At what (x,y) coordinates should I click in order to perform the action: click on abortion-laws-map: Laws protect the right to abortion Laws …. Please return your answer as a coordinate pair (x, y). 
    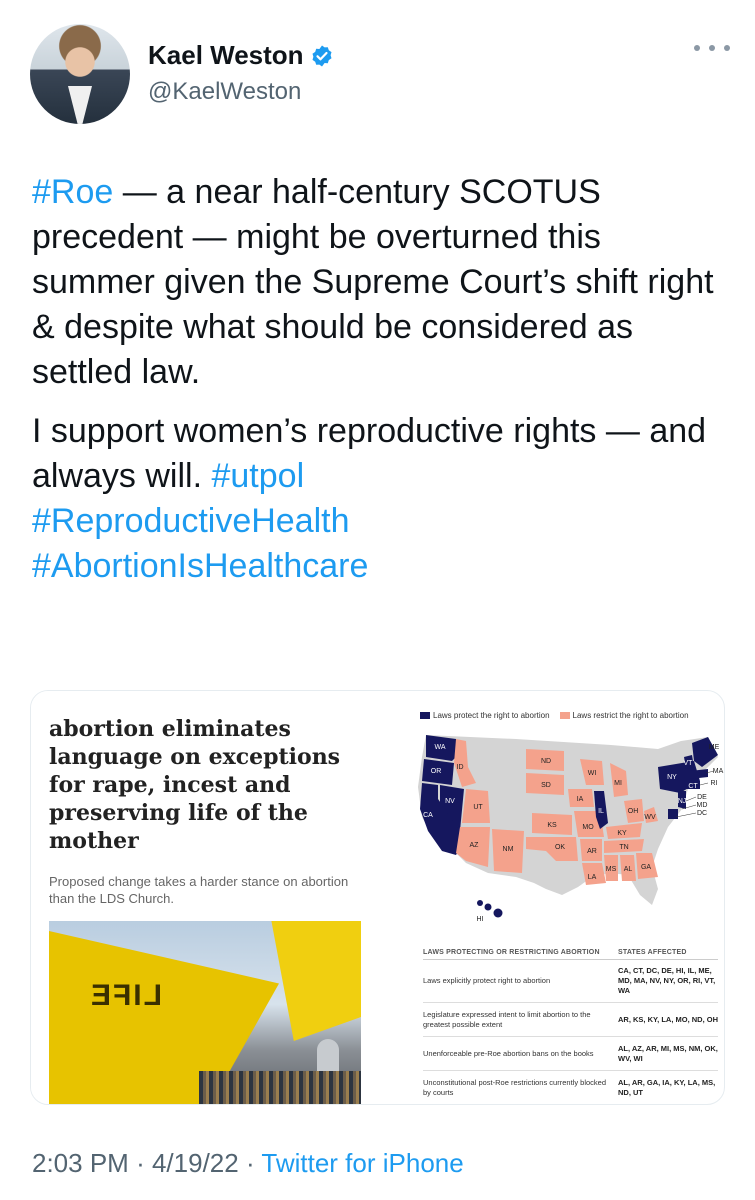
    Looking at the image, I should click on (560, 816).